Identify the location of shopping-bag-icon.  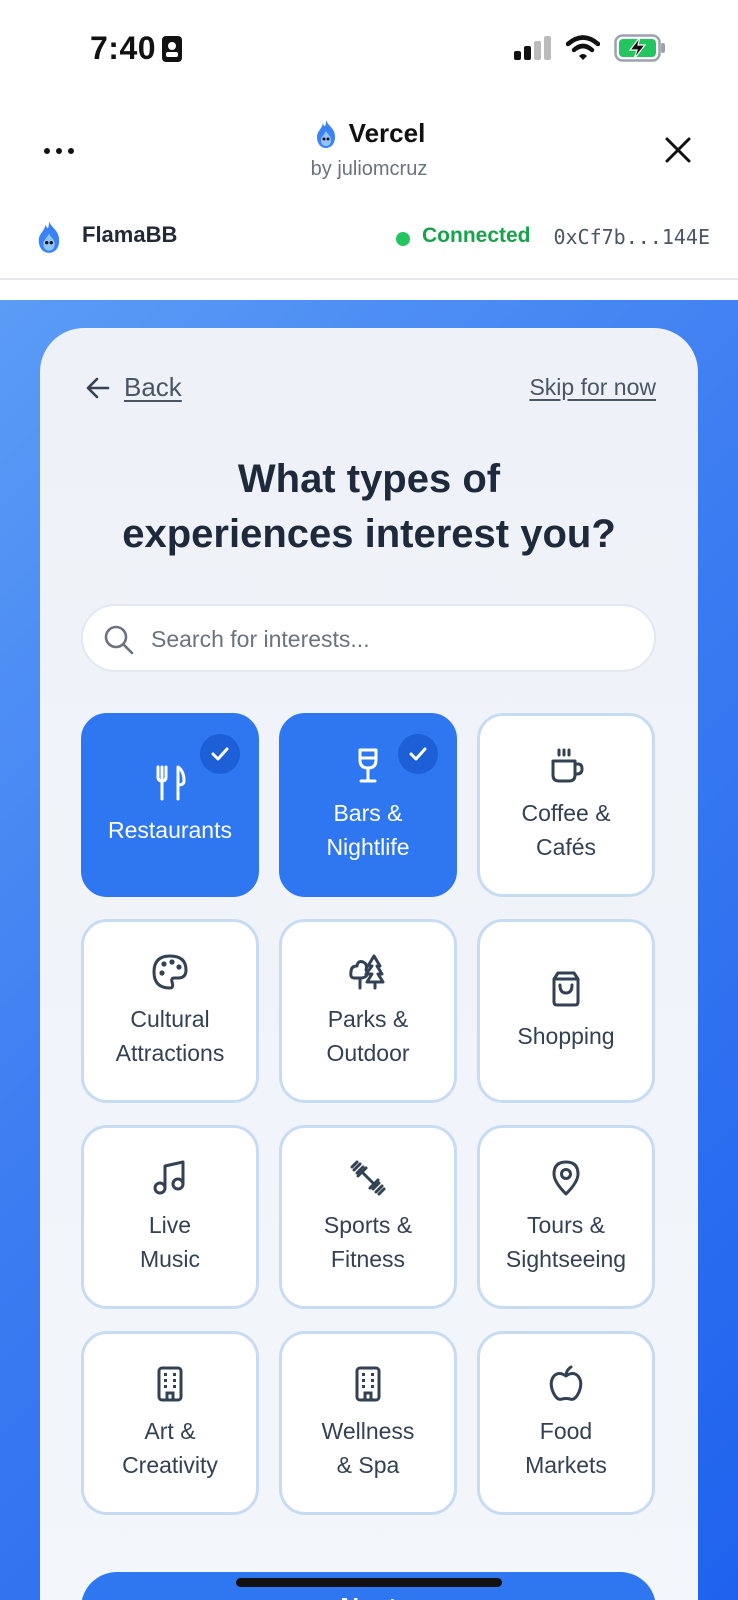
(566, 989).